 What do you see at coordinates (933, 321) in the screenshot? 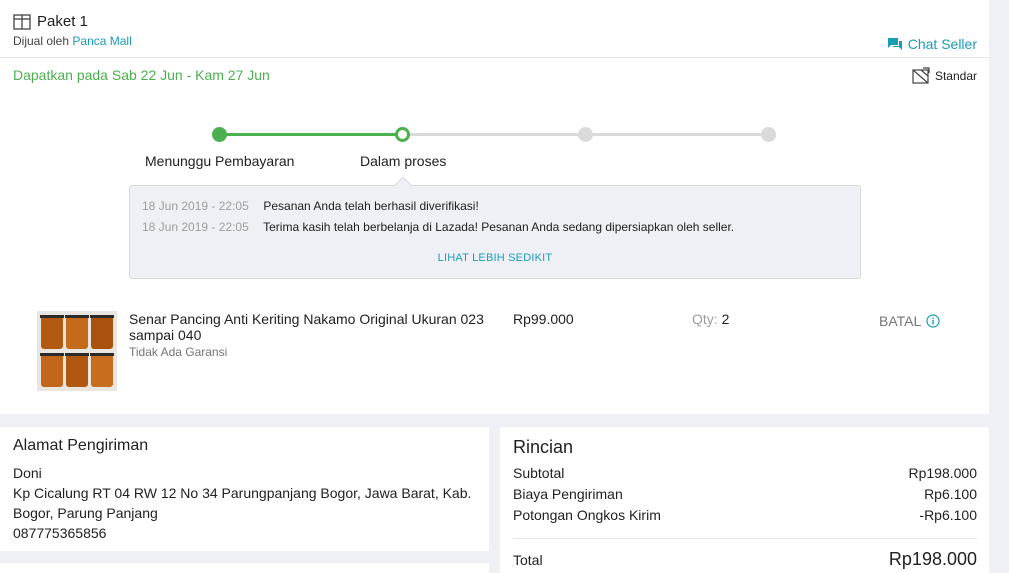
I see `info-icon` at bounding box center [933, 321].